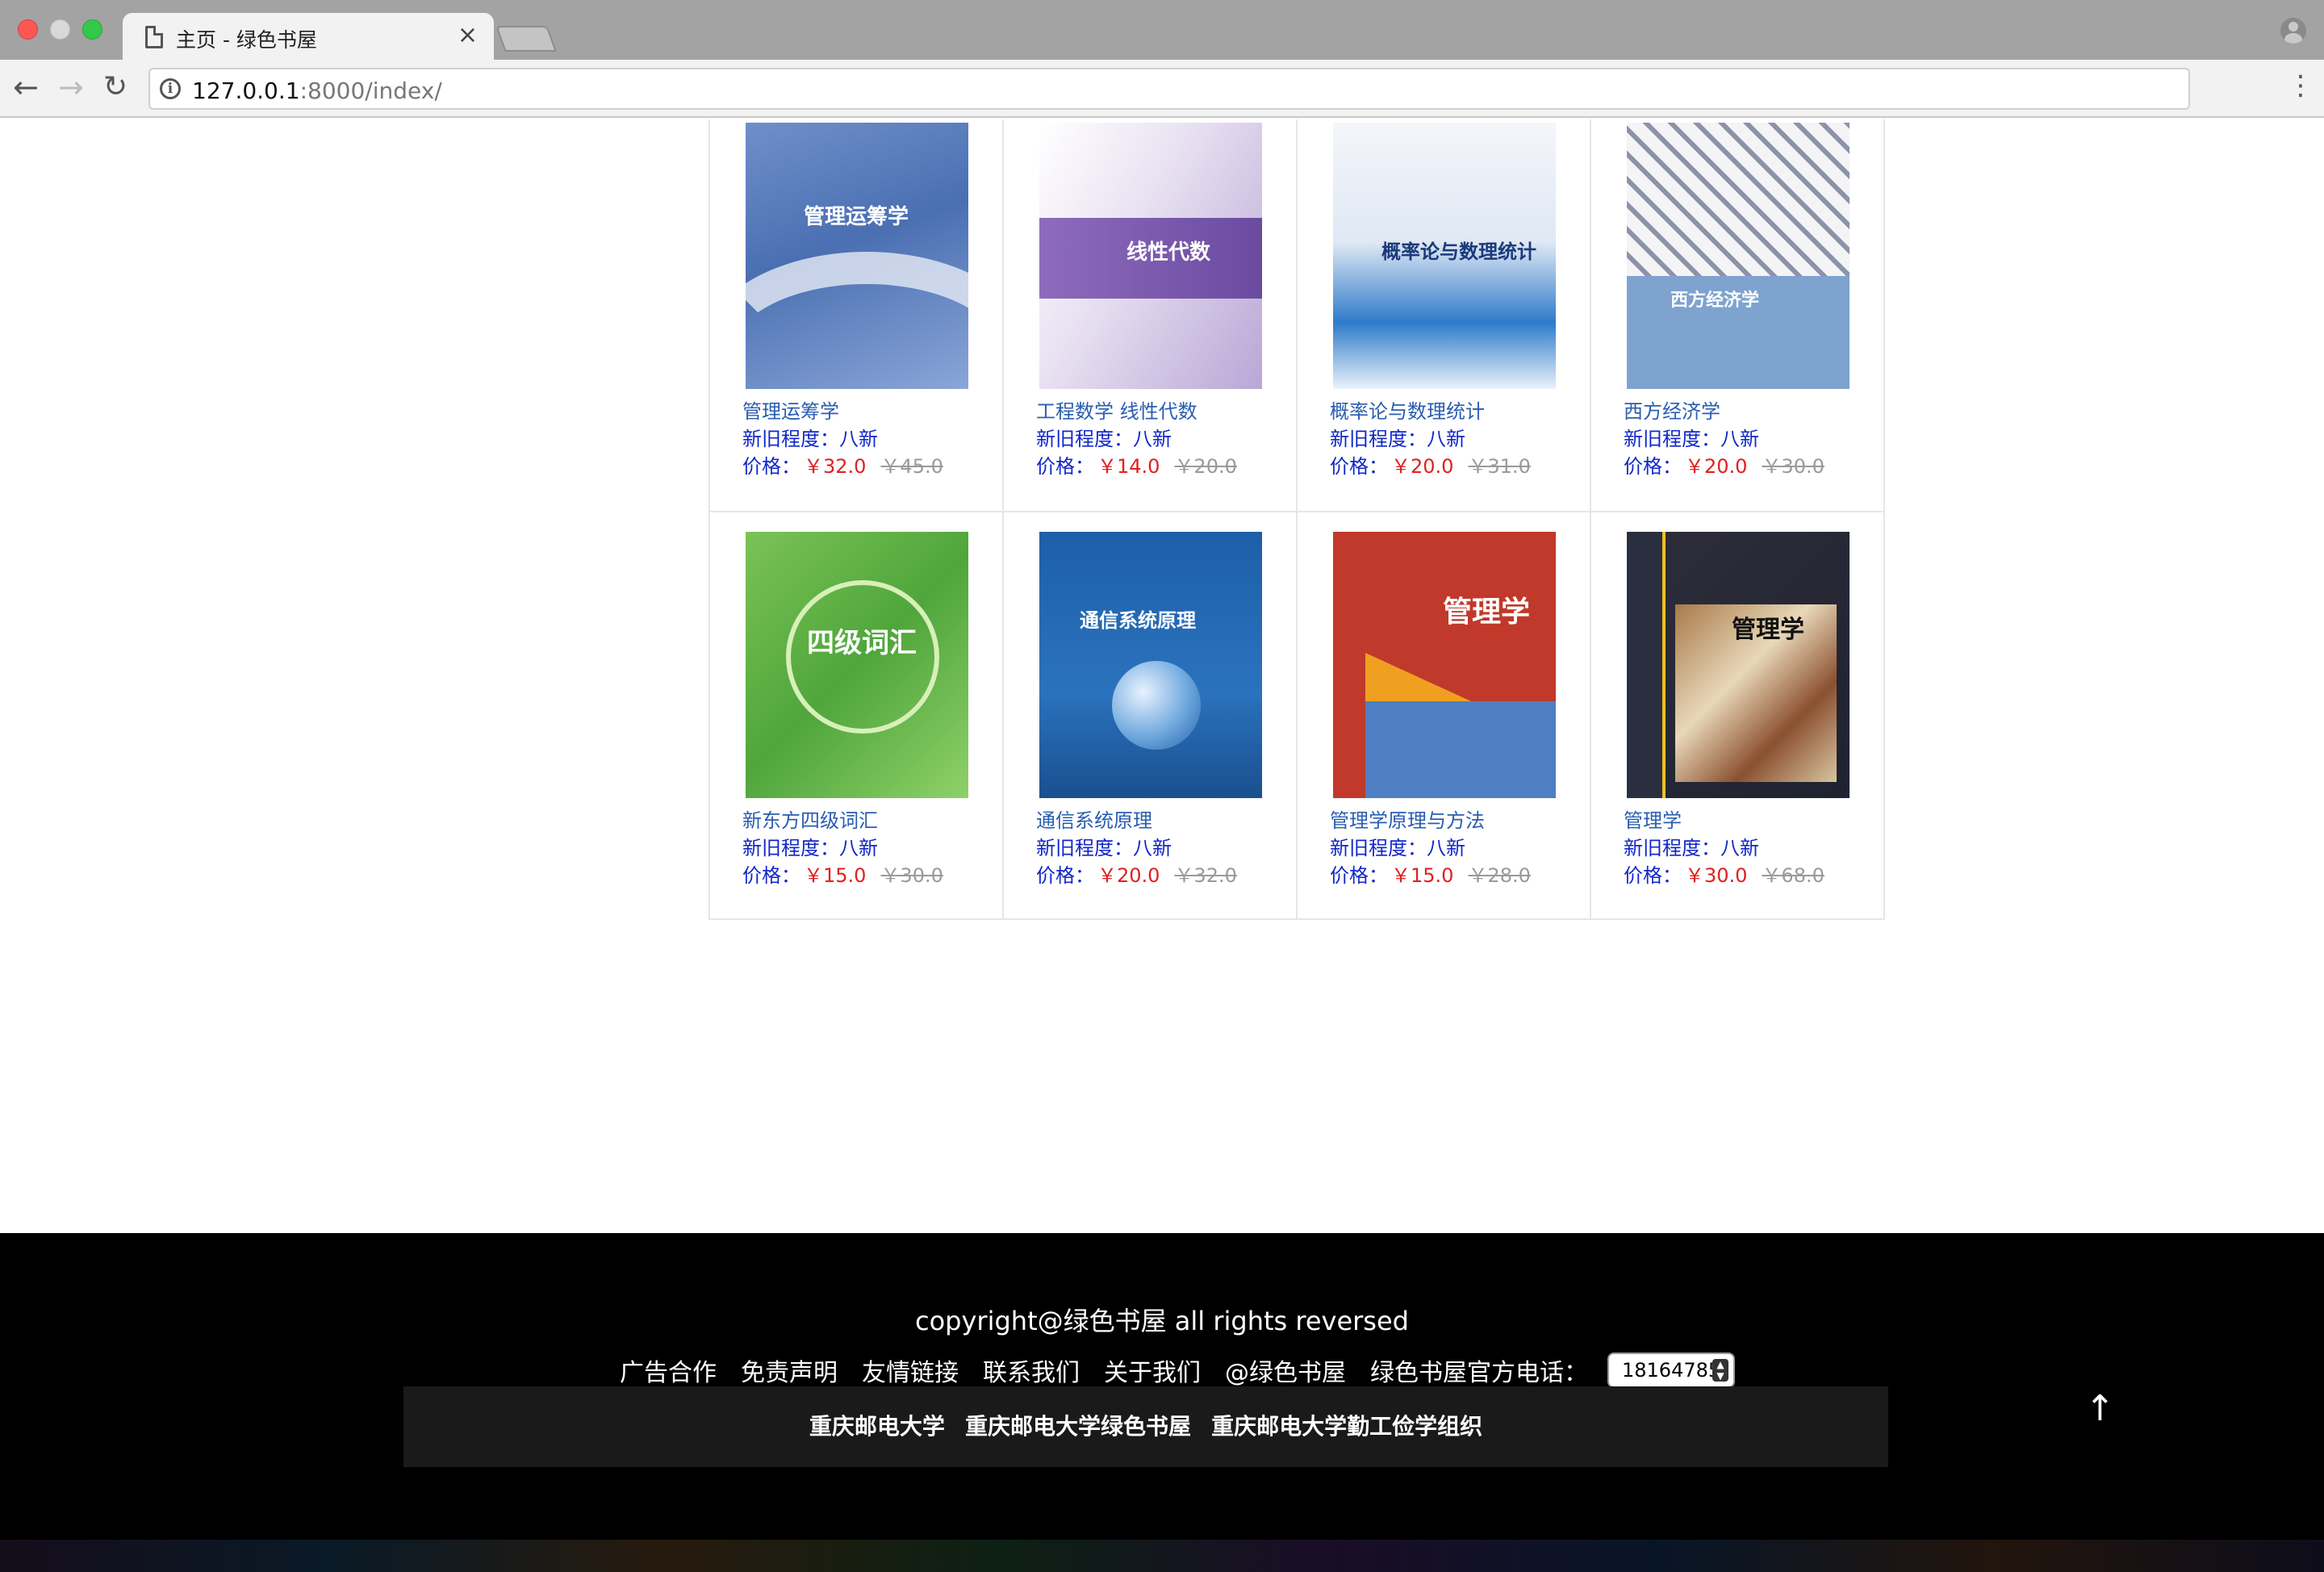 This screenshot has height=1572, width=2324. Describe the element at coordinates (71, 87) in the screenshot. I see `forward-arrow-icon: →` at that location.